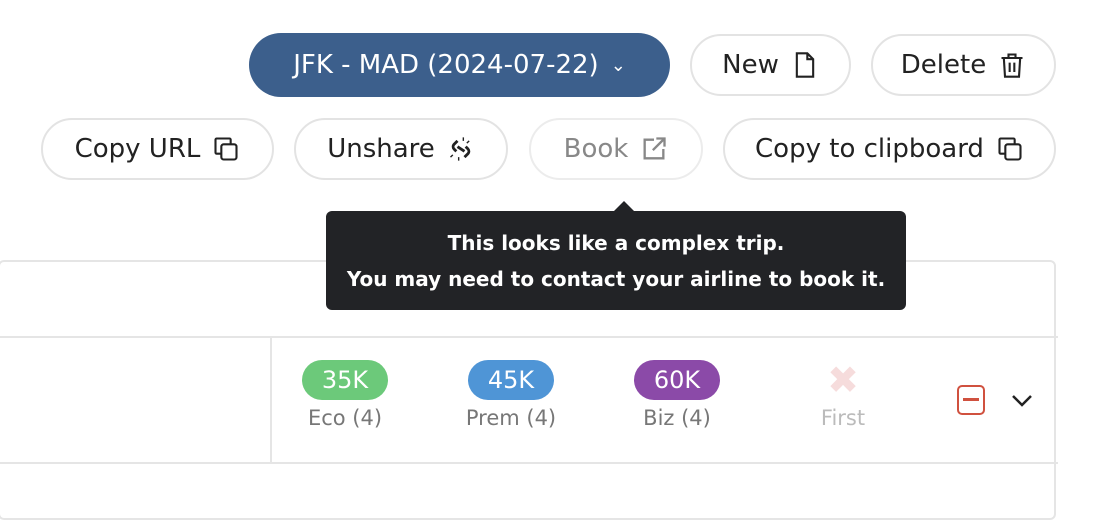 Image resolution: width=1100 pixels, height=520 pixels. I want to click on price-badge: 60K, so click(677, 380).